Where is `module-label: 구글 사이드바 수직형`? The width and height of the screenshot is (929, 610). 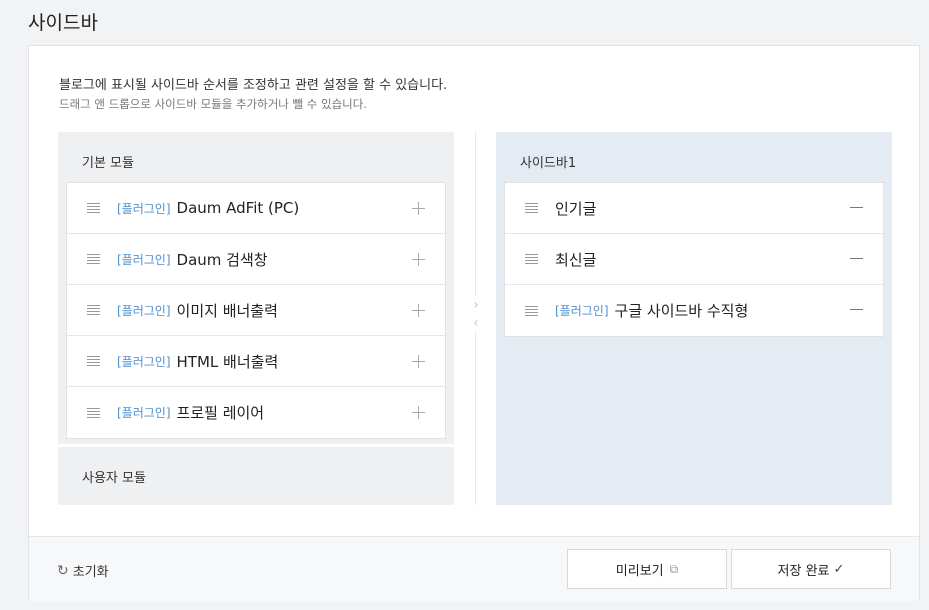
module-label: 구글 사이드바 수직형 is located at coordinates (681, 311).